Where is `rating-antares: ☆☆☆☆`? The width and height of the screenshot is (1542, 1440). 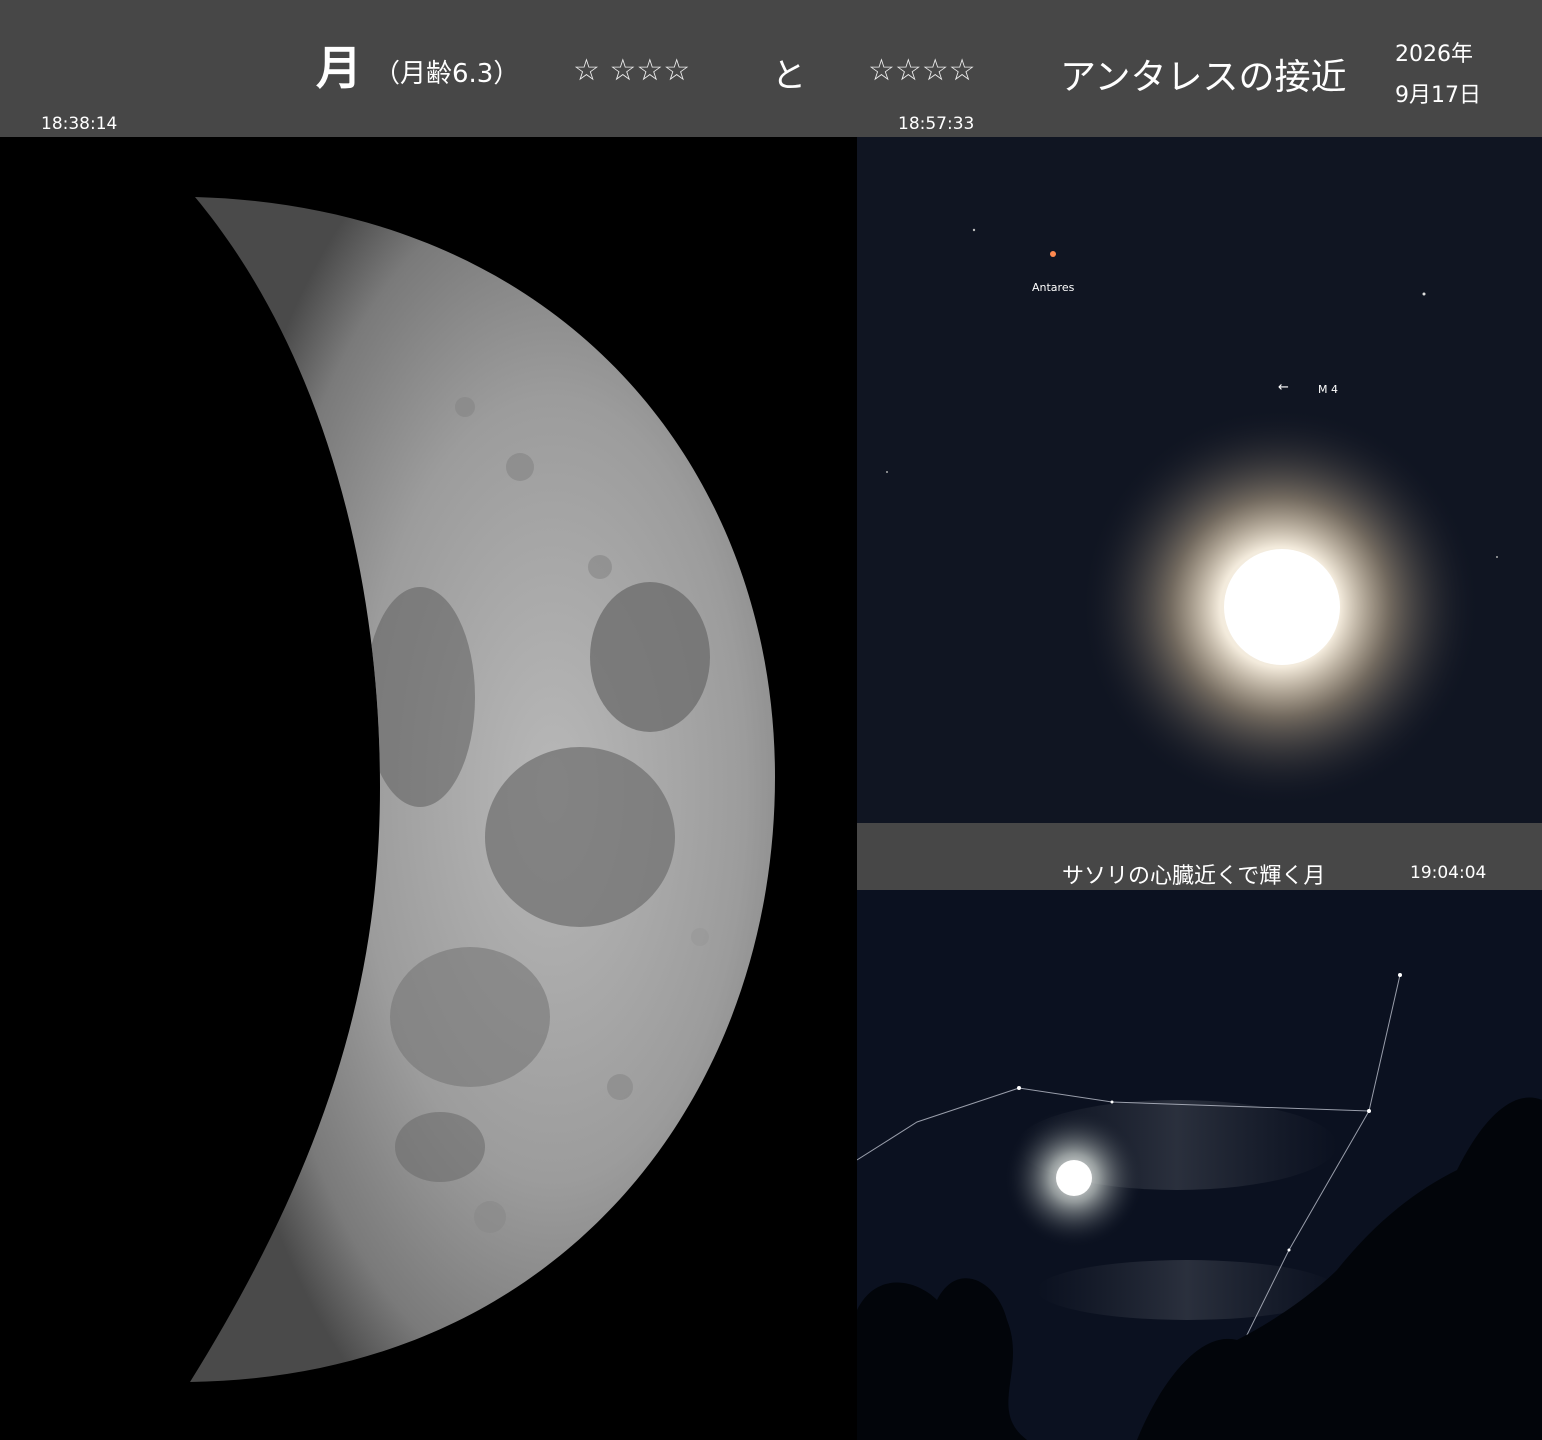
rating-antares: ☆☆☆☆ is located at coordinates (922, 70).